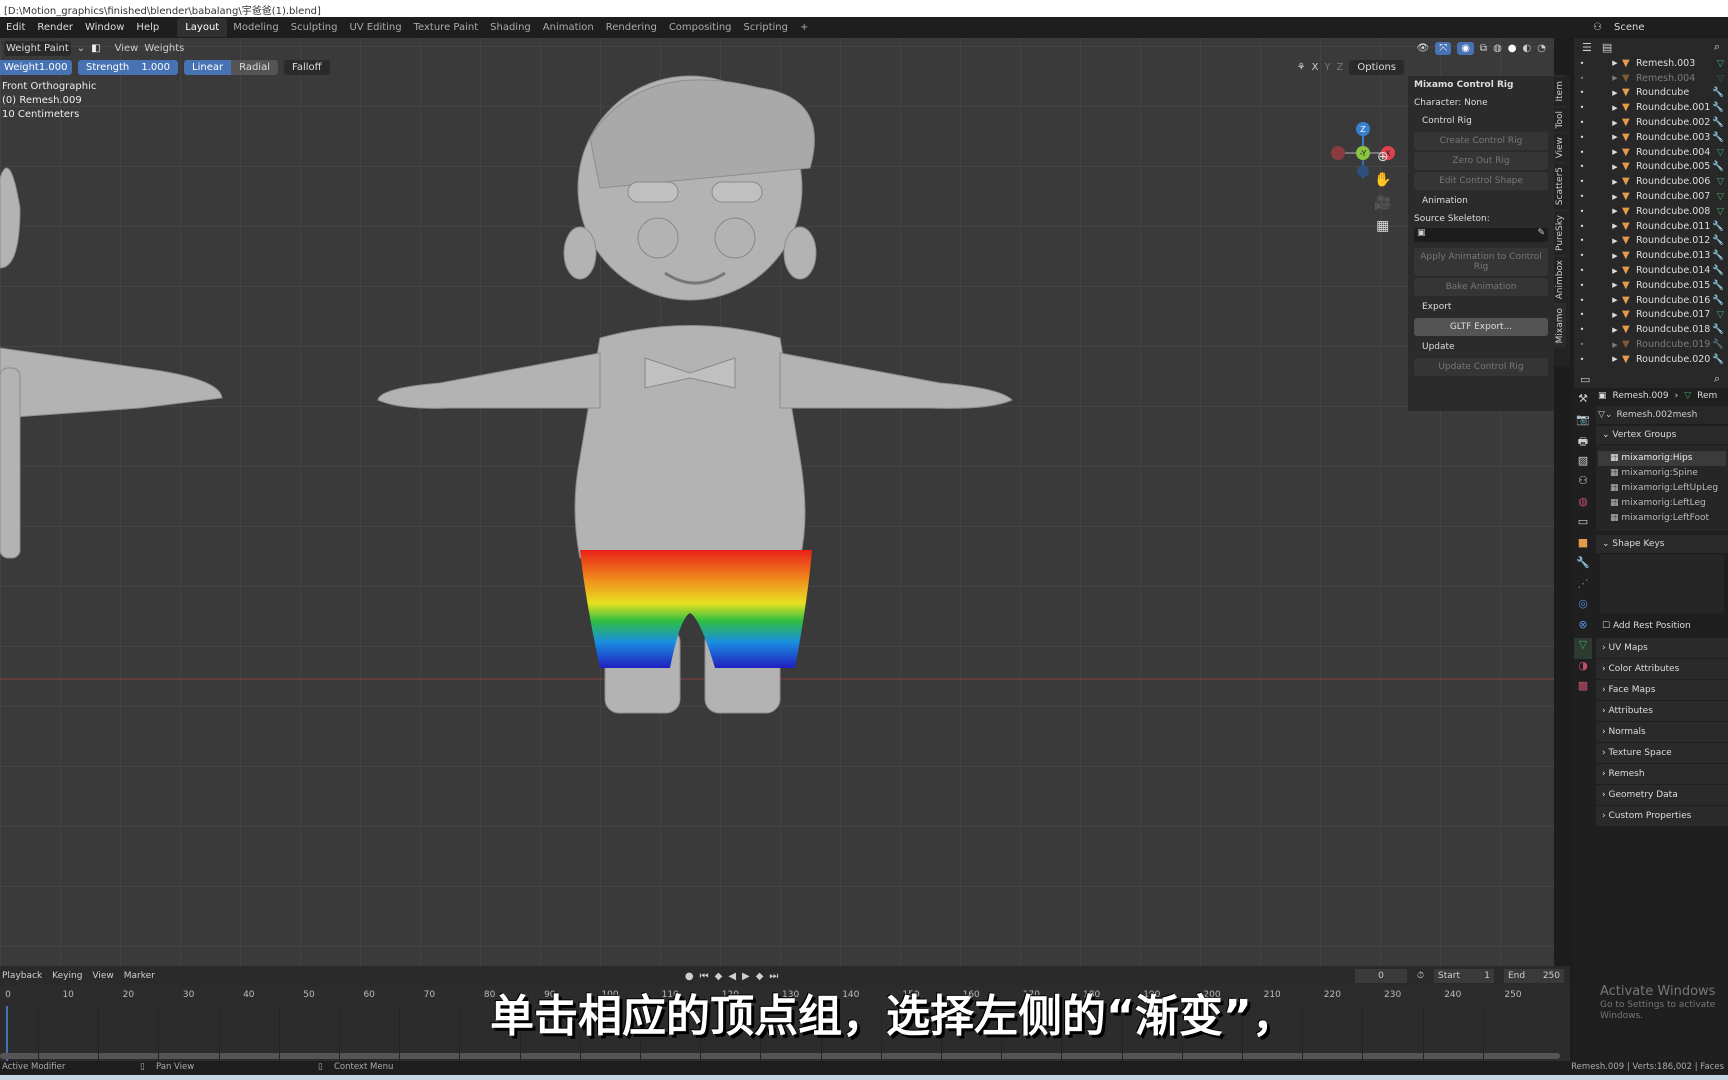 The width and height of the screenshot is (1728, 1080). What do you see at coordinates (1597, 27) in the screenshot?
I see `scene-icon: ⚇` at bounding box center [1597, 27].